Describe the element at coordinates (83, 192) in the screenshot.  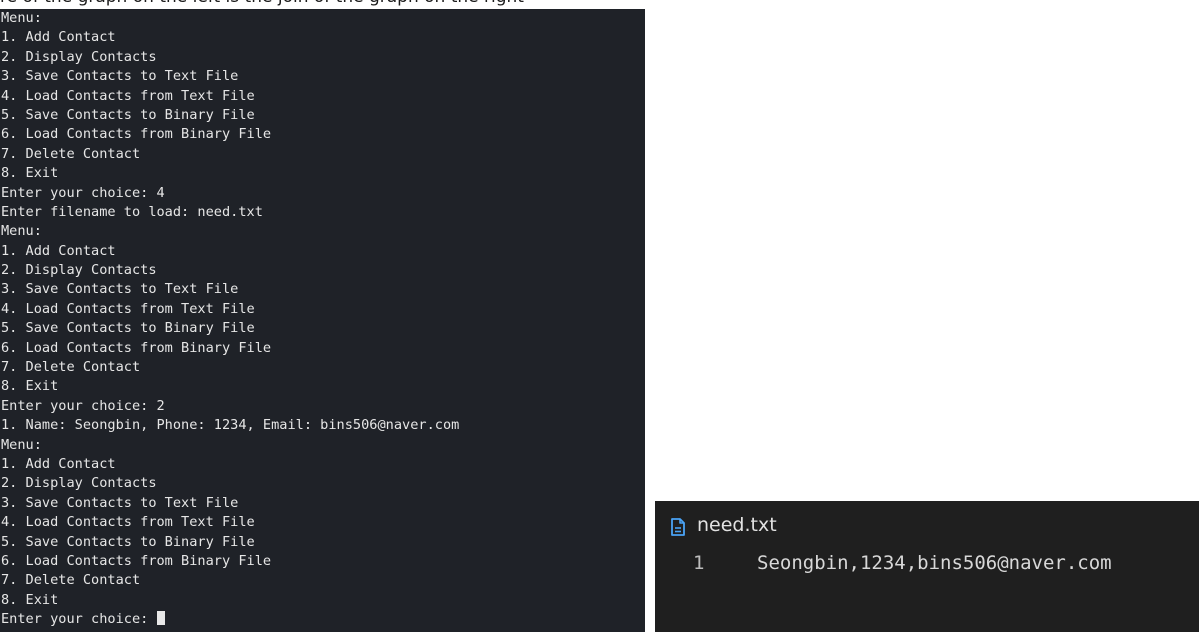
I see `terminal-line: Enter your choice: 4` at that location.